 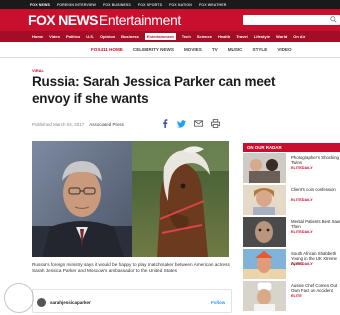 What do you see at coordinates (235, 49) in the screenshot?
I see `subnav-item-music: MUSIC` at bounding box center [235, 49].